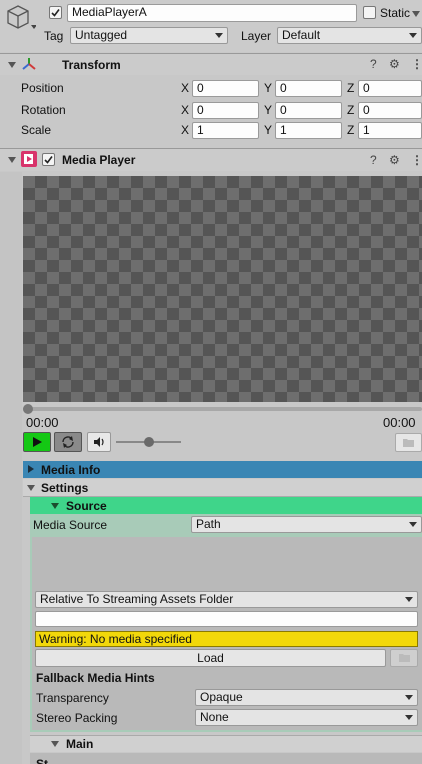  I want to click on media-source-label: Media Source, so click(70, 525).